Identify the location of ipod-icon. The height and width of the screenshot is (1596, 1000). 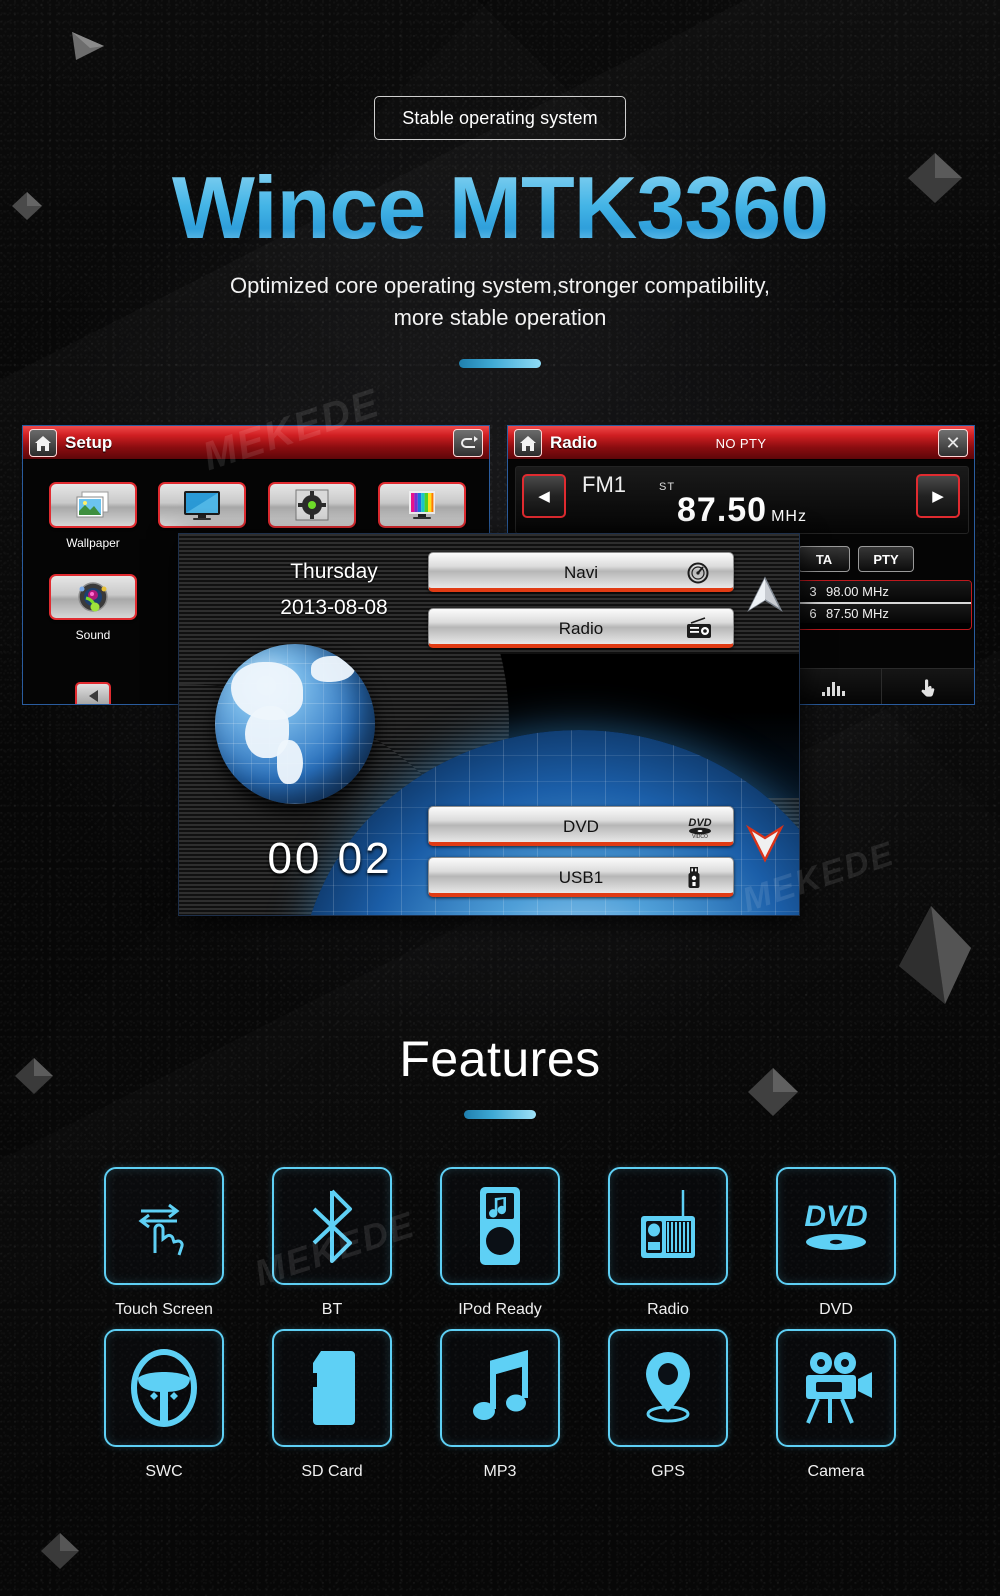
(500, 1226).